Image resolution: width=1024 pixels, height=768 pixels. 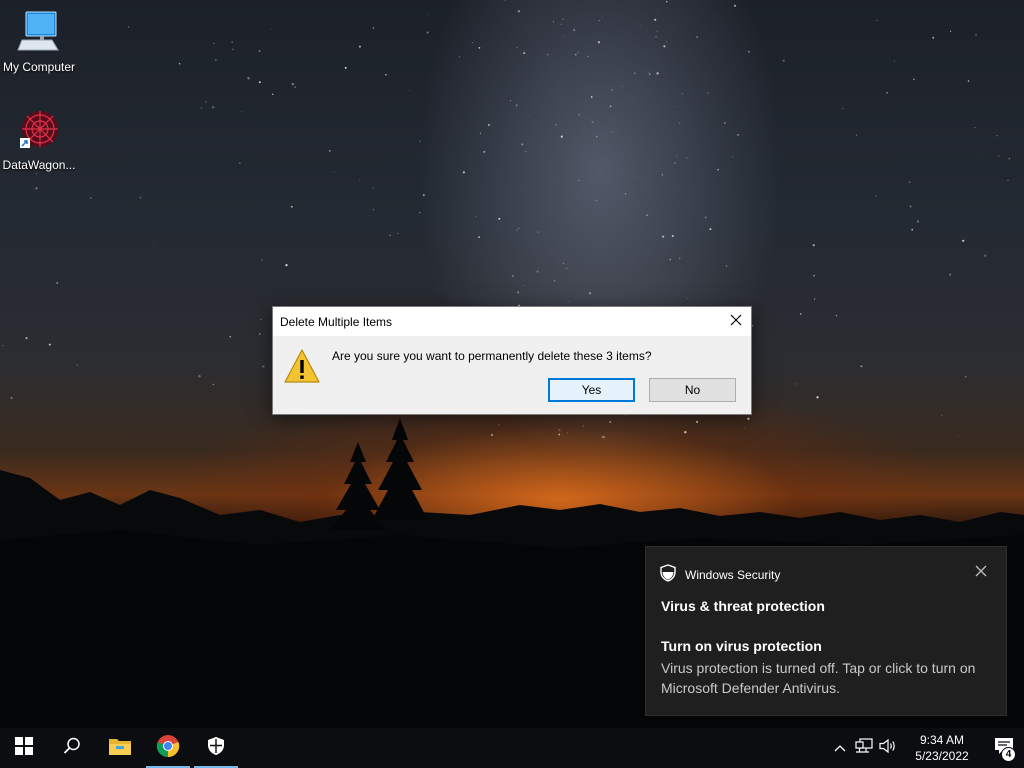 I want to click on toast-header: Windows Security, so click(x=720, y=574).